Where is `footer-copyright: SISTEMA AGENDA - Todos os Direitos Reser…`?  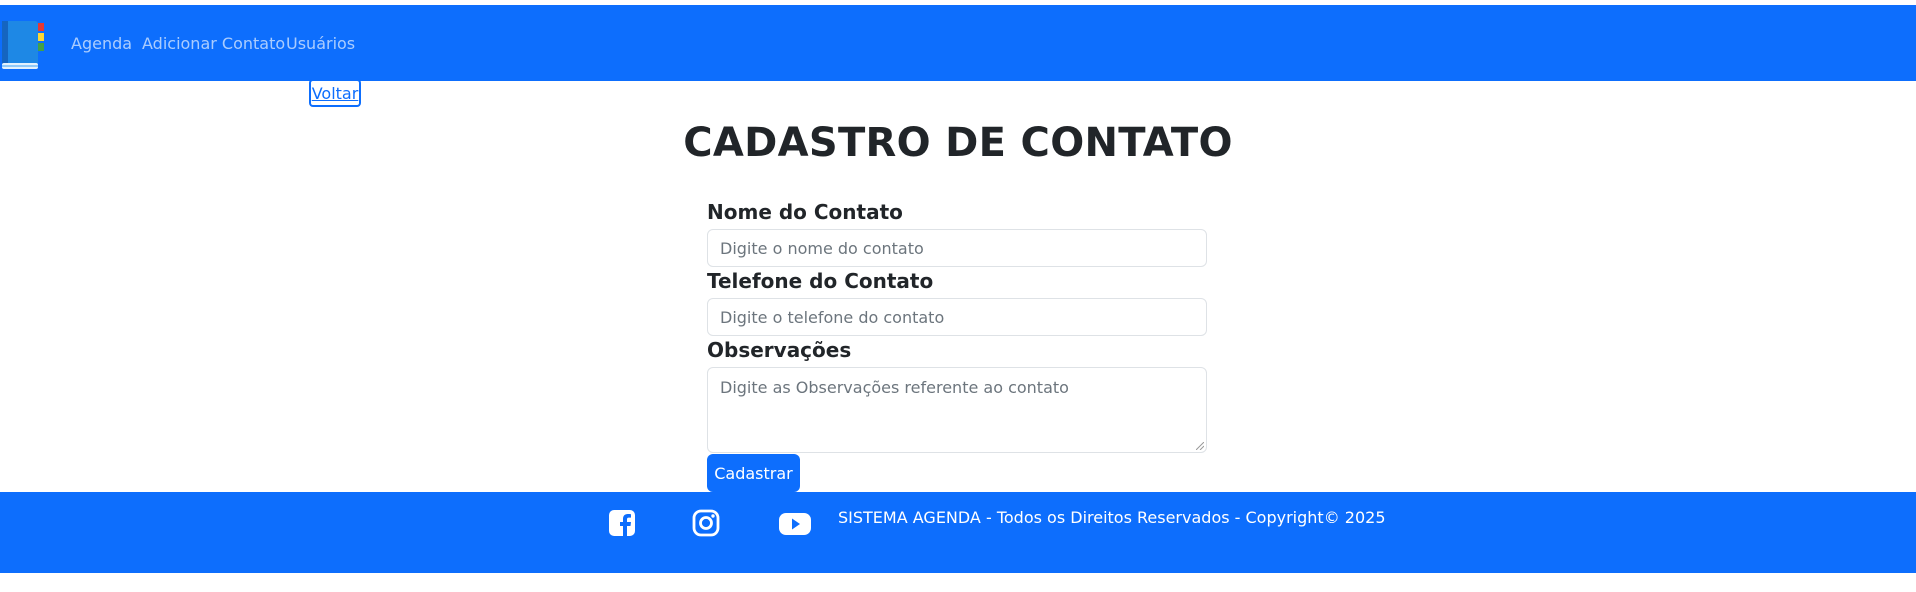 footer-copyright: SISTEMA AGENDA - Todos os Direitos Reser… is located at coordinates (1112, 517).